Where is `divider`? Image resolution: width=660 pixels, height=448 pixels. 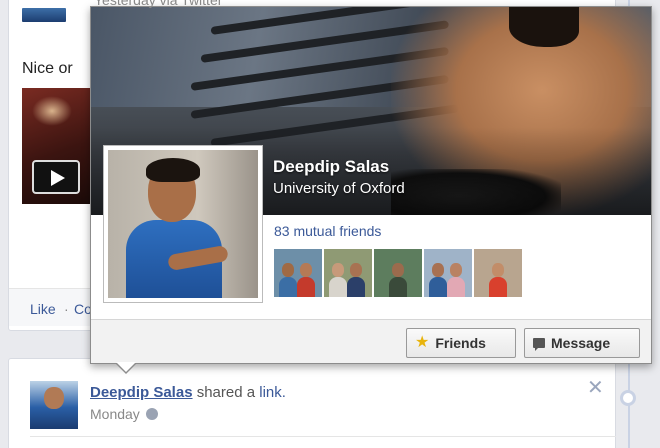 divider is located at coordinates (323, 436).